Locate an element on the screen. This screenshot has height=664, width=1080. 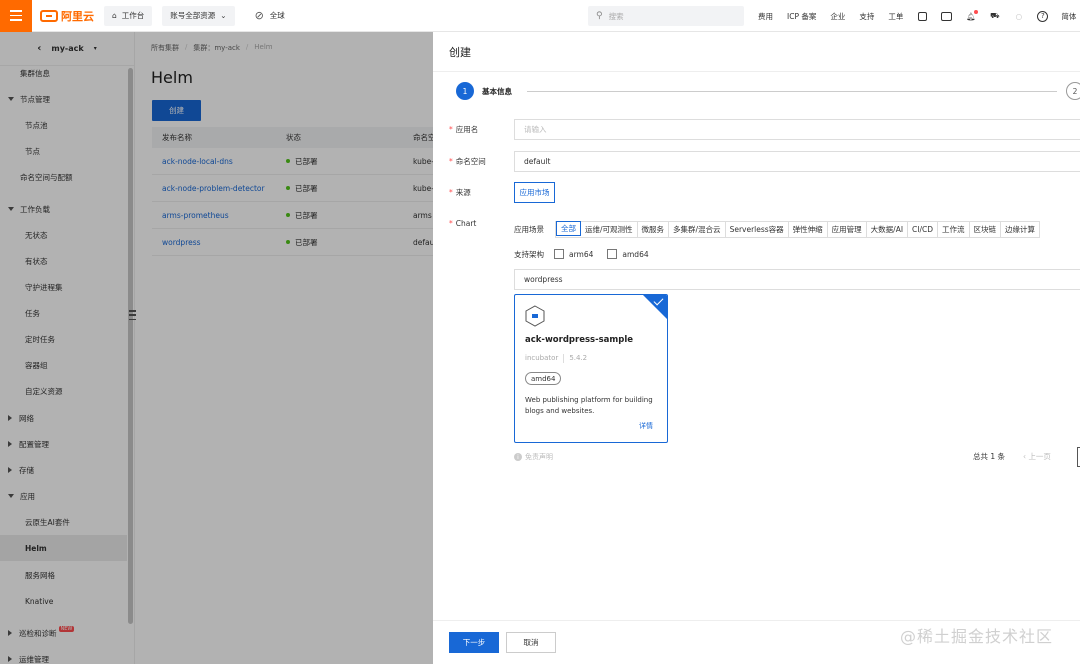
help-icon: ? is located at coordinates (1043, 16).